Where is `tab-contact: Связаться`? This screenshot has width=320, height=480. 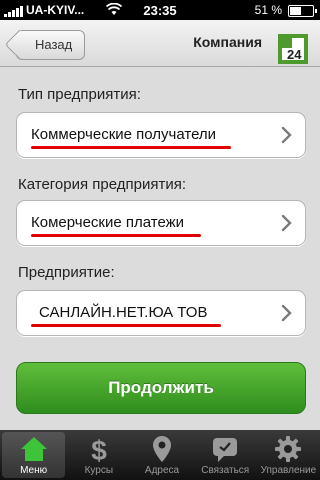
tab-contact: Связаться is located at coordinates (225, 455).